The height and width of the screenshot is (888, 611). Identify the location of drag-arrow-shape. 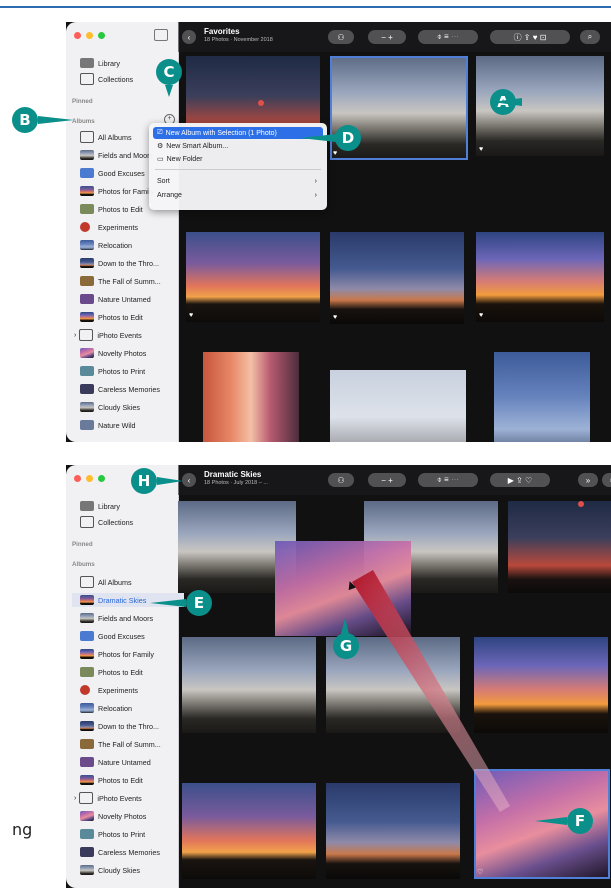
(431, 691).